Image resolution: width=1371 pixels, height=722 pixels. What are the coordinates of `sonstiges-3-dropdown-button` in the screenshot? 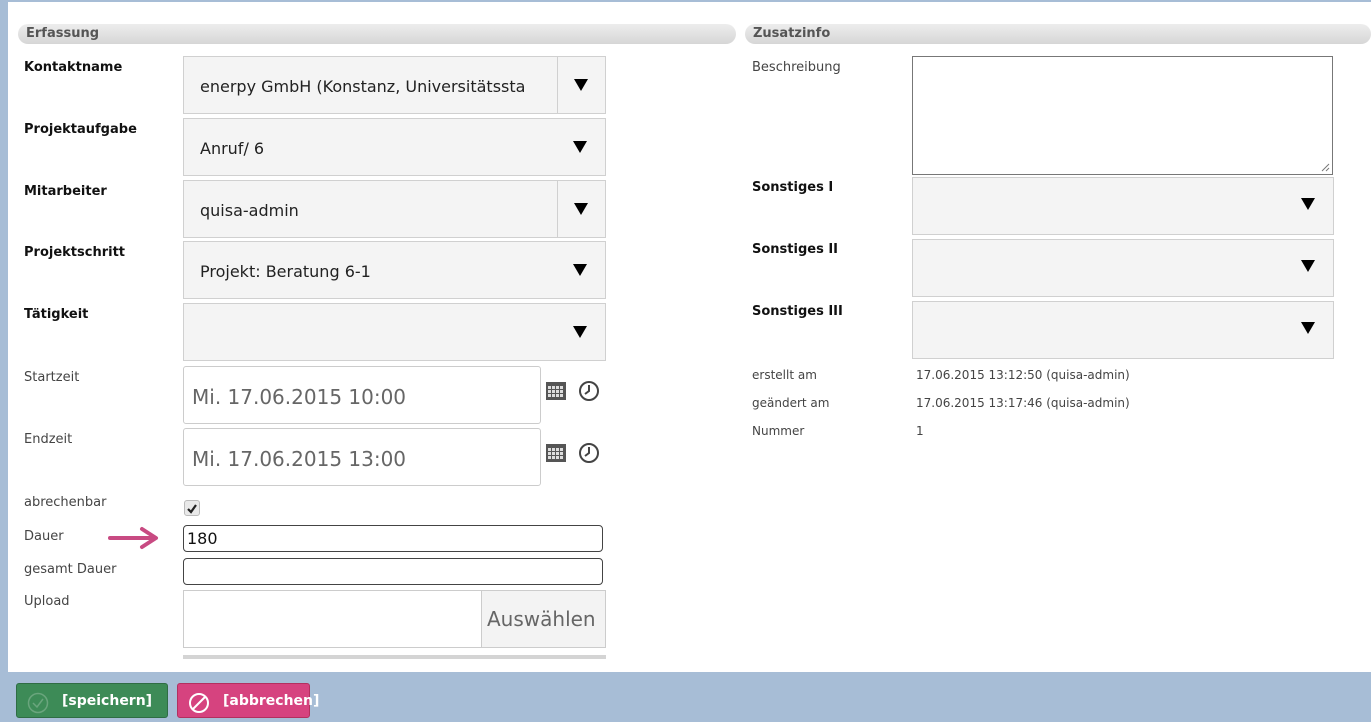 It's located at (1309, 330).